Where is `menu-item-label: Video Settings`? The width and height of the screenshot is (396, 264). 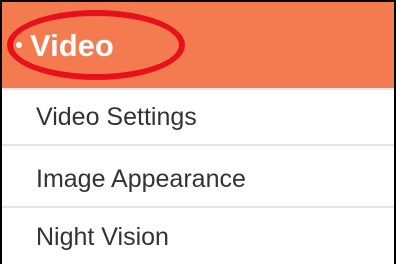
menu-item-label: Video Settings is located at coordinates (116, 117).